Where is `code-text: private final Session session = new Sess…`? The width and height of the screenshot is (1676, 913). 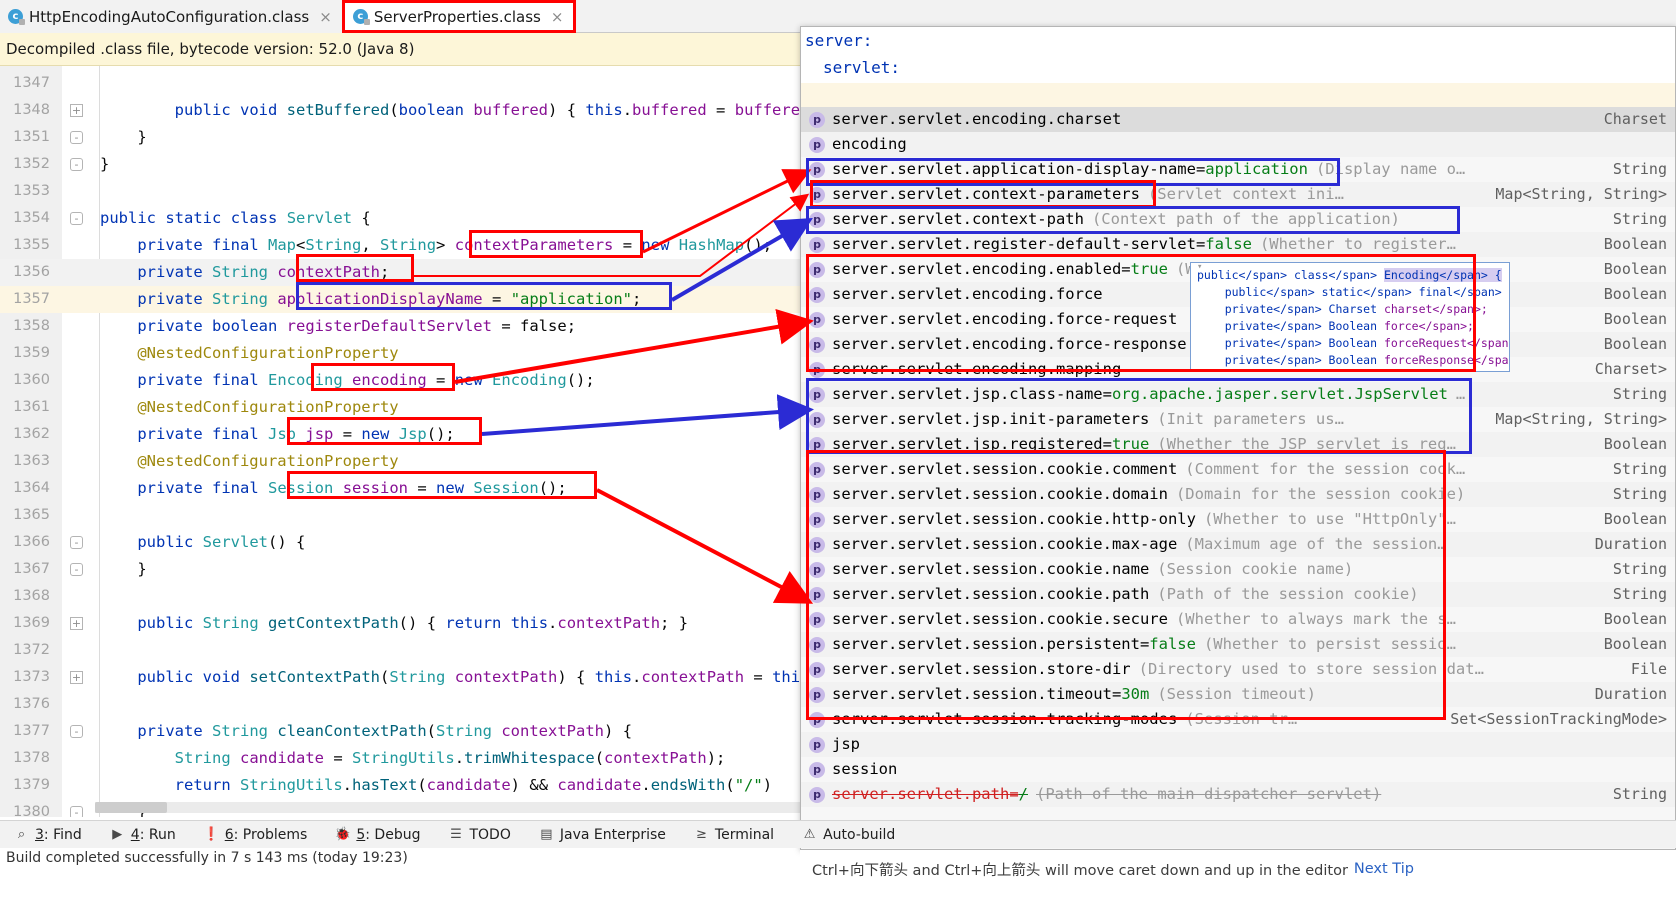 code-text: private final Session session = new Sess… is located at coordinates (352, 488).